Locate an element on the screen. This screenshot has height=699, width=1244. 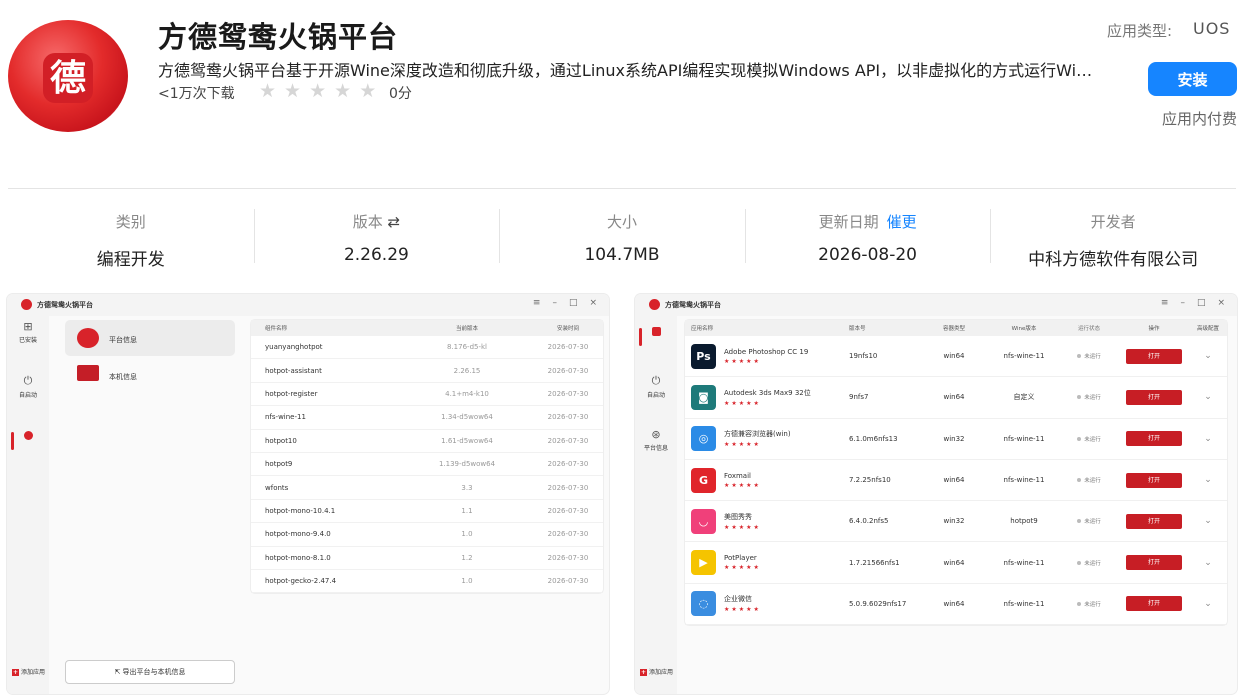
app-version: 9nfs7 is located at coordinates (859, 397).